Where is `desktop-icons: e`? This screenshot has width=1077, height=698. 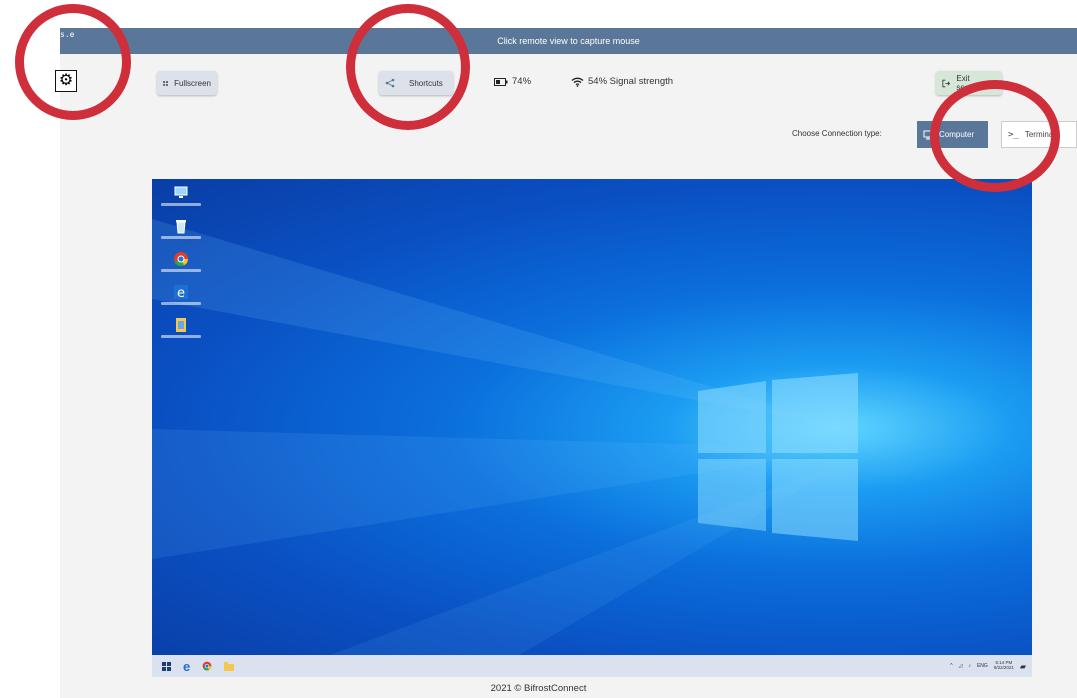 desktop-icons: e is located at coordinates (181, 261).